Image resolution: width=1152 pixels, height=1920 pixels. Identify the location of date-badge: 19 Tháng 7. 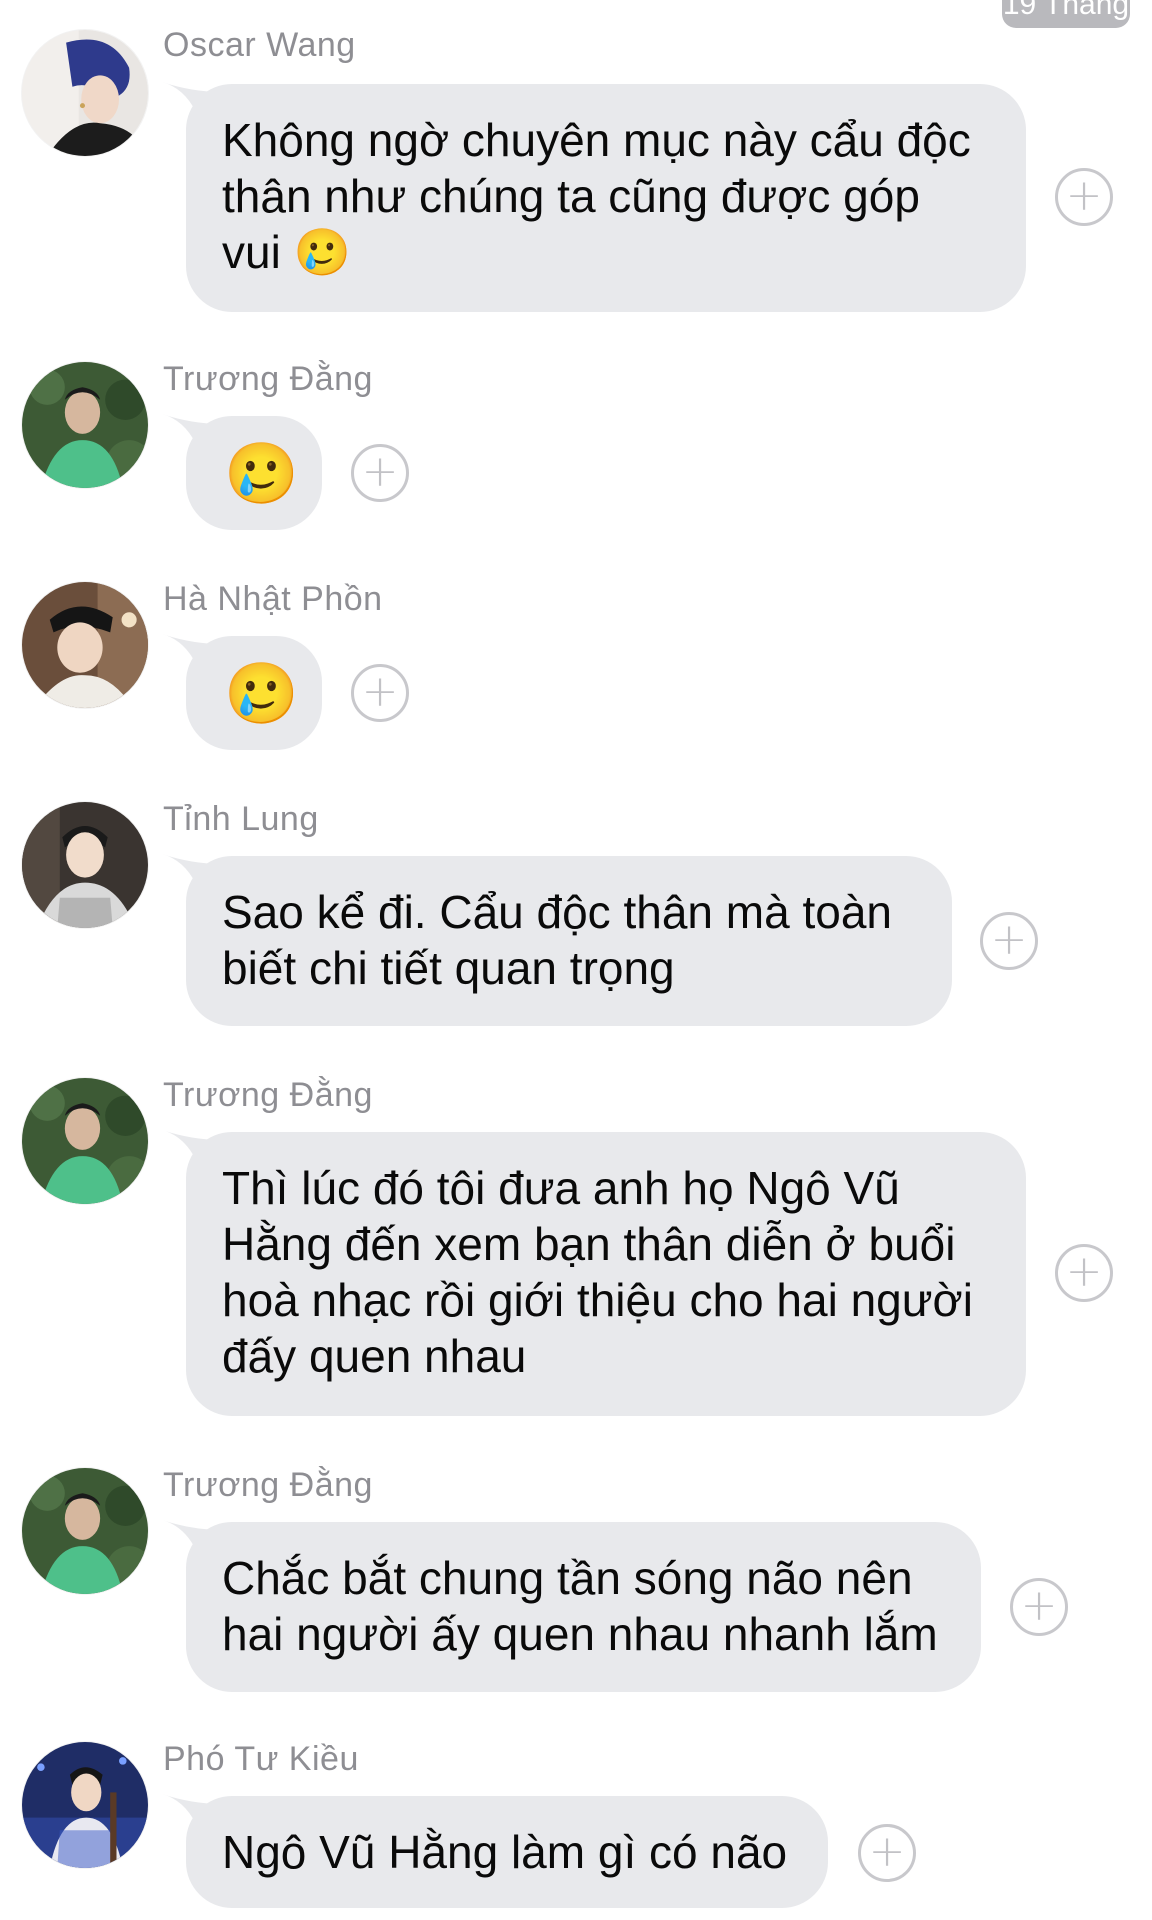
(1066, 33).